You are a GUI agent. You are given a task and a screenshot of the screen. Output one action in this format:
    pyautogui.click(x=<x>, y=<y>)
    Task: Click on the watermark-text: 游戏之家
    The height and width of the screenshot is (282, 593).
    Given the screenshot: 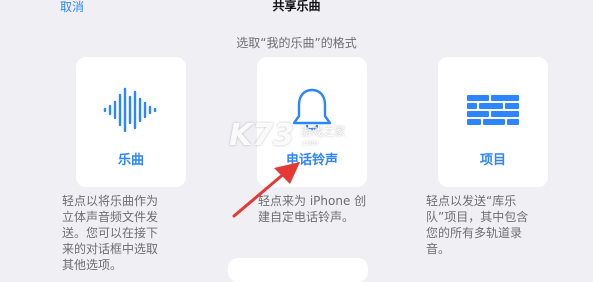 What is the action you would take?
    pyautogui.click(x=323, y=131)
    